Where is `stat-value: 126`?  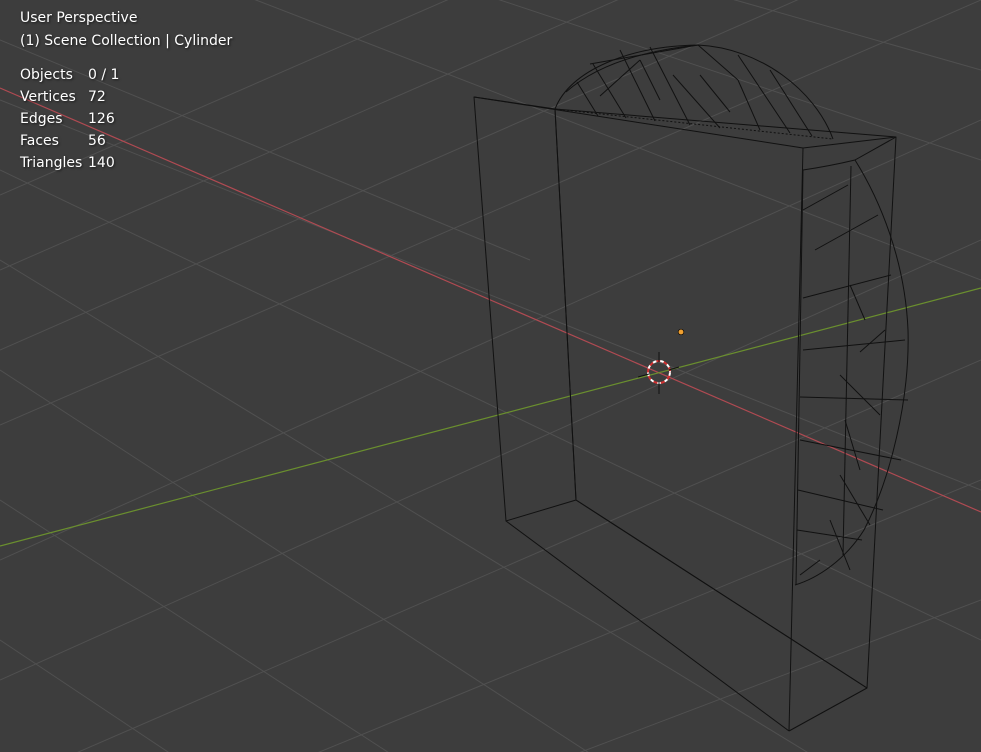
stat-value: 126 is located at coordinates (101, 119).